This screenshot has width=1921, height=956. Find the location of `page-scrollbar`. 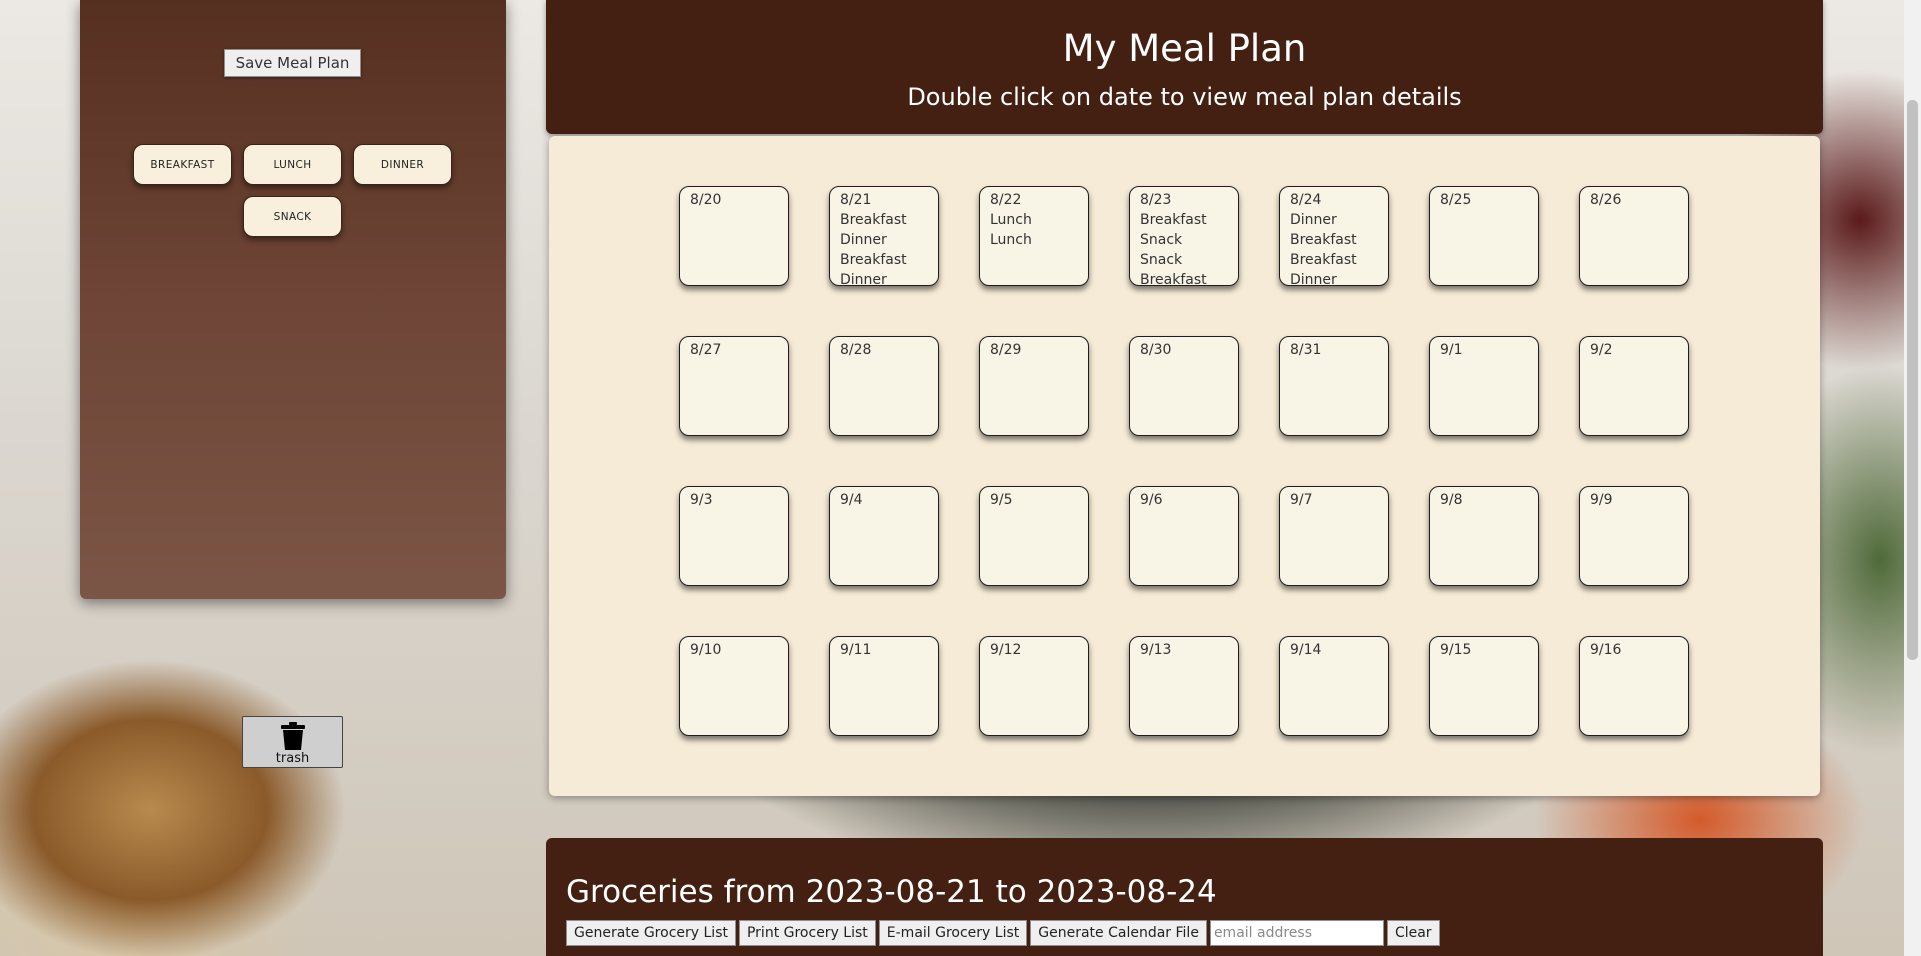

page-scrollbar is located at coordinates (1912, 478).